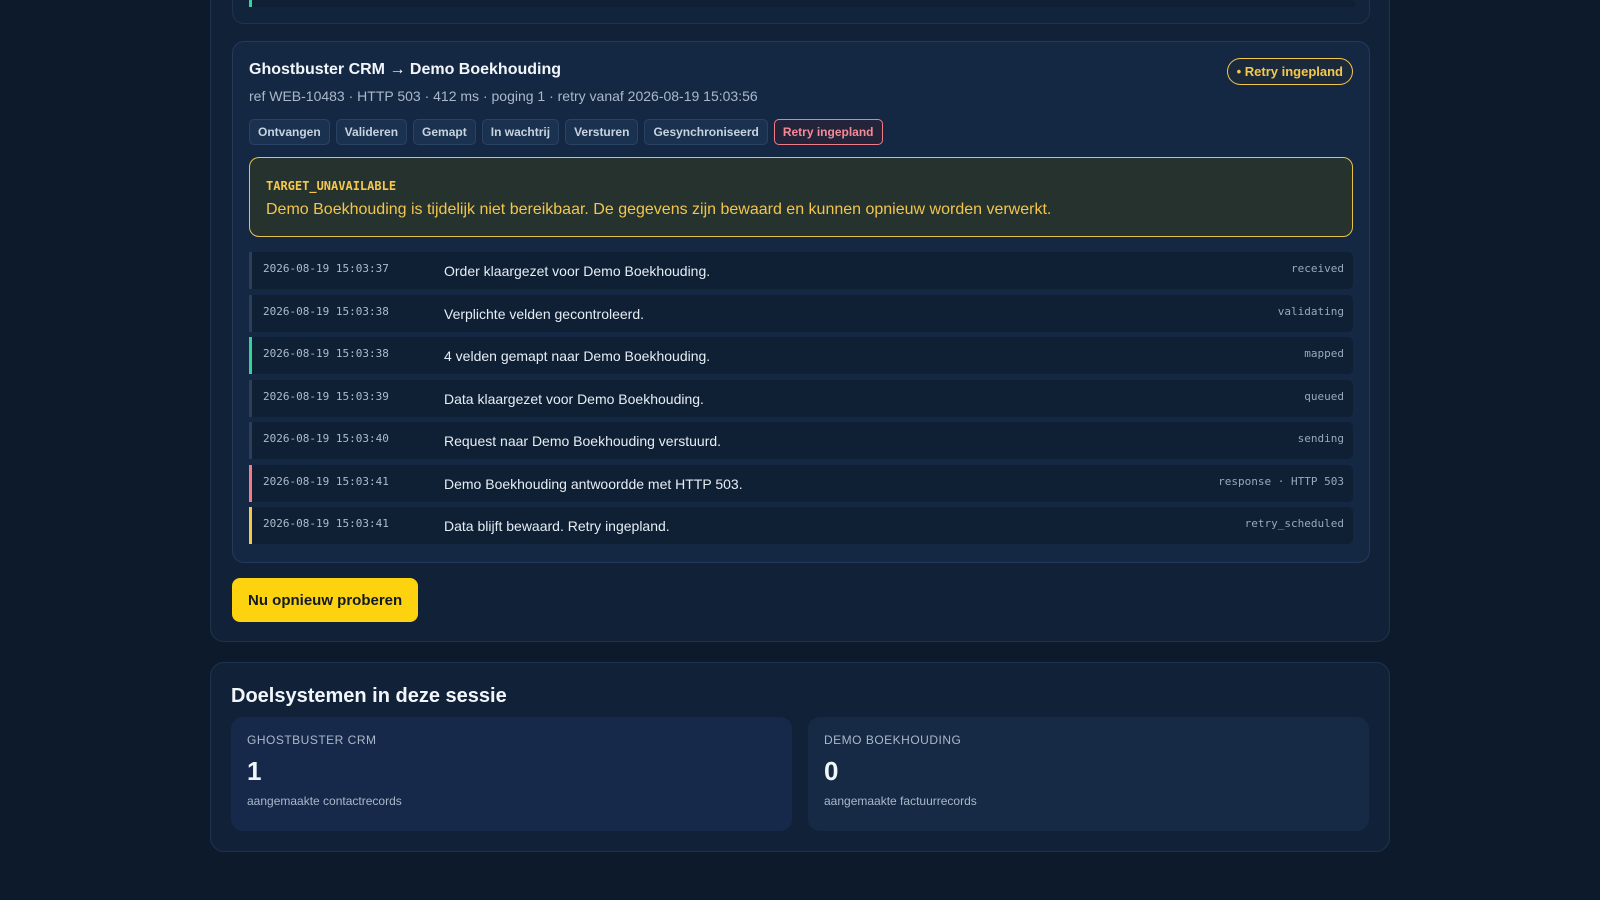 The height and width of the screenshot is (900, 1600). I want to click on step-mapped: Gemapt, so click(444, 132).